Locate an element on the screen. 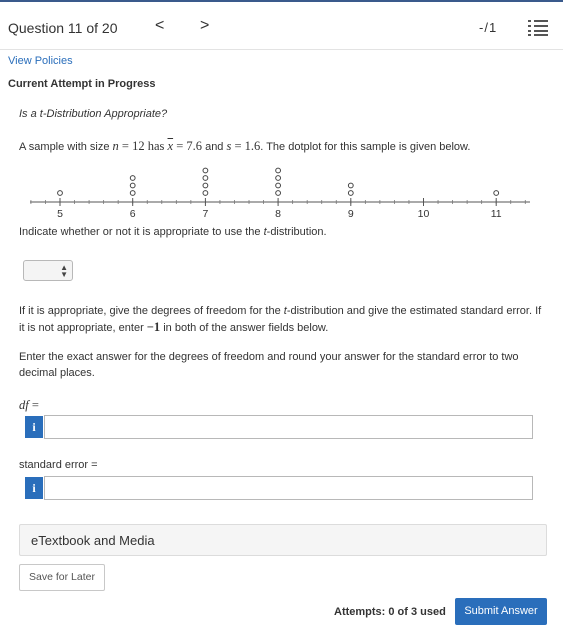 The width and height of the screenshot is (563, 625). previous-question-button: < is located at coordinates (159, 26).